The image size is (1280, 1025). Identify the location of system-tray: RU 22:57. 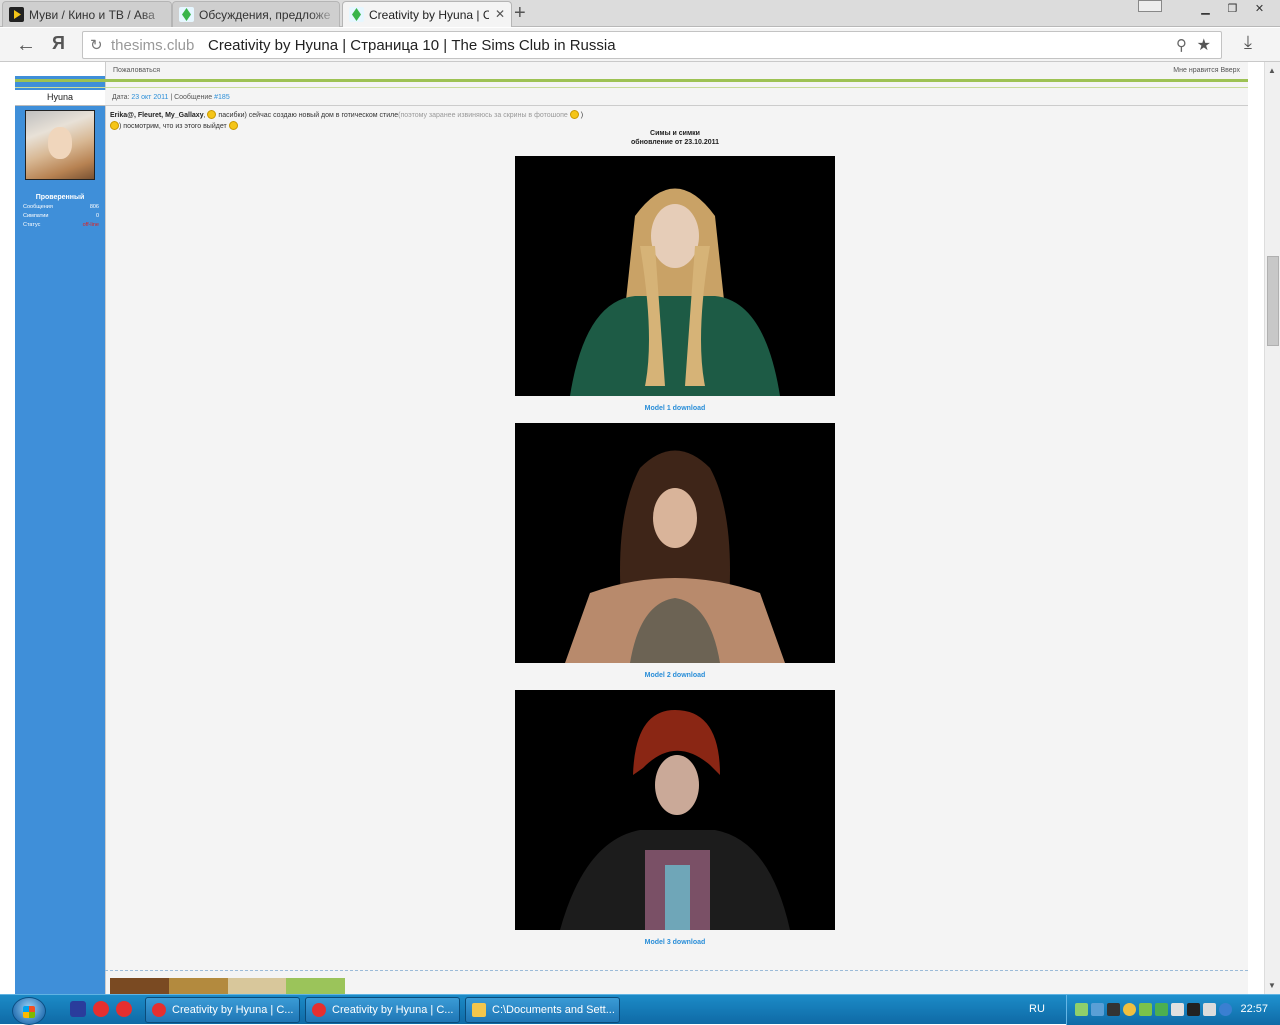
(1154, 1010).